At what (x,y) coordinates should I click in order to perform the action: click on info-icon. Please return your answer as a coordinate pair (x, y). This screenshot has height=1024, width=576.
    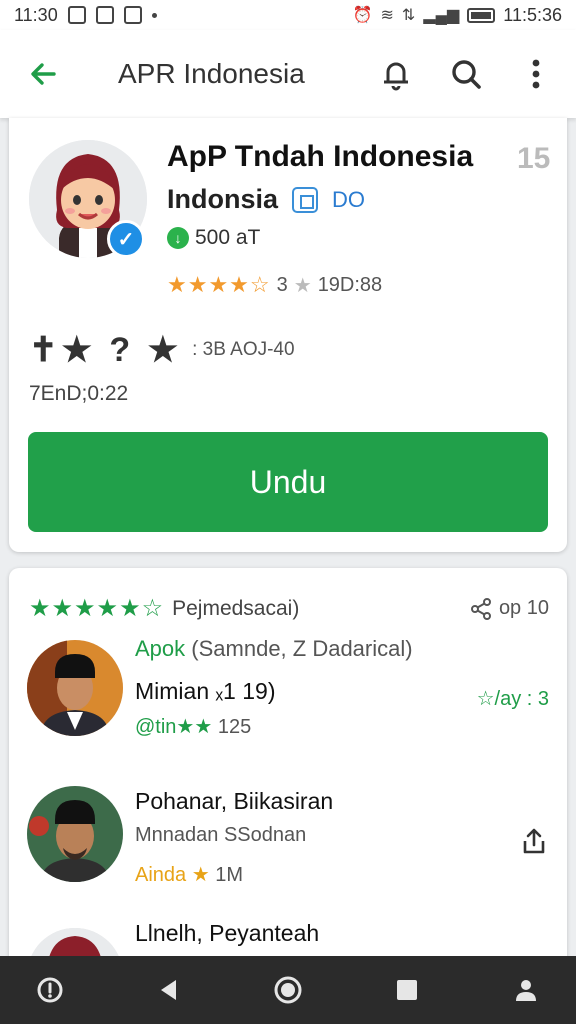
    Looking at the image, I should click on (50, 990).